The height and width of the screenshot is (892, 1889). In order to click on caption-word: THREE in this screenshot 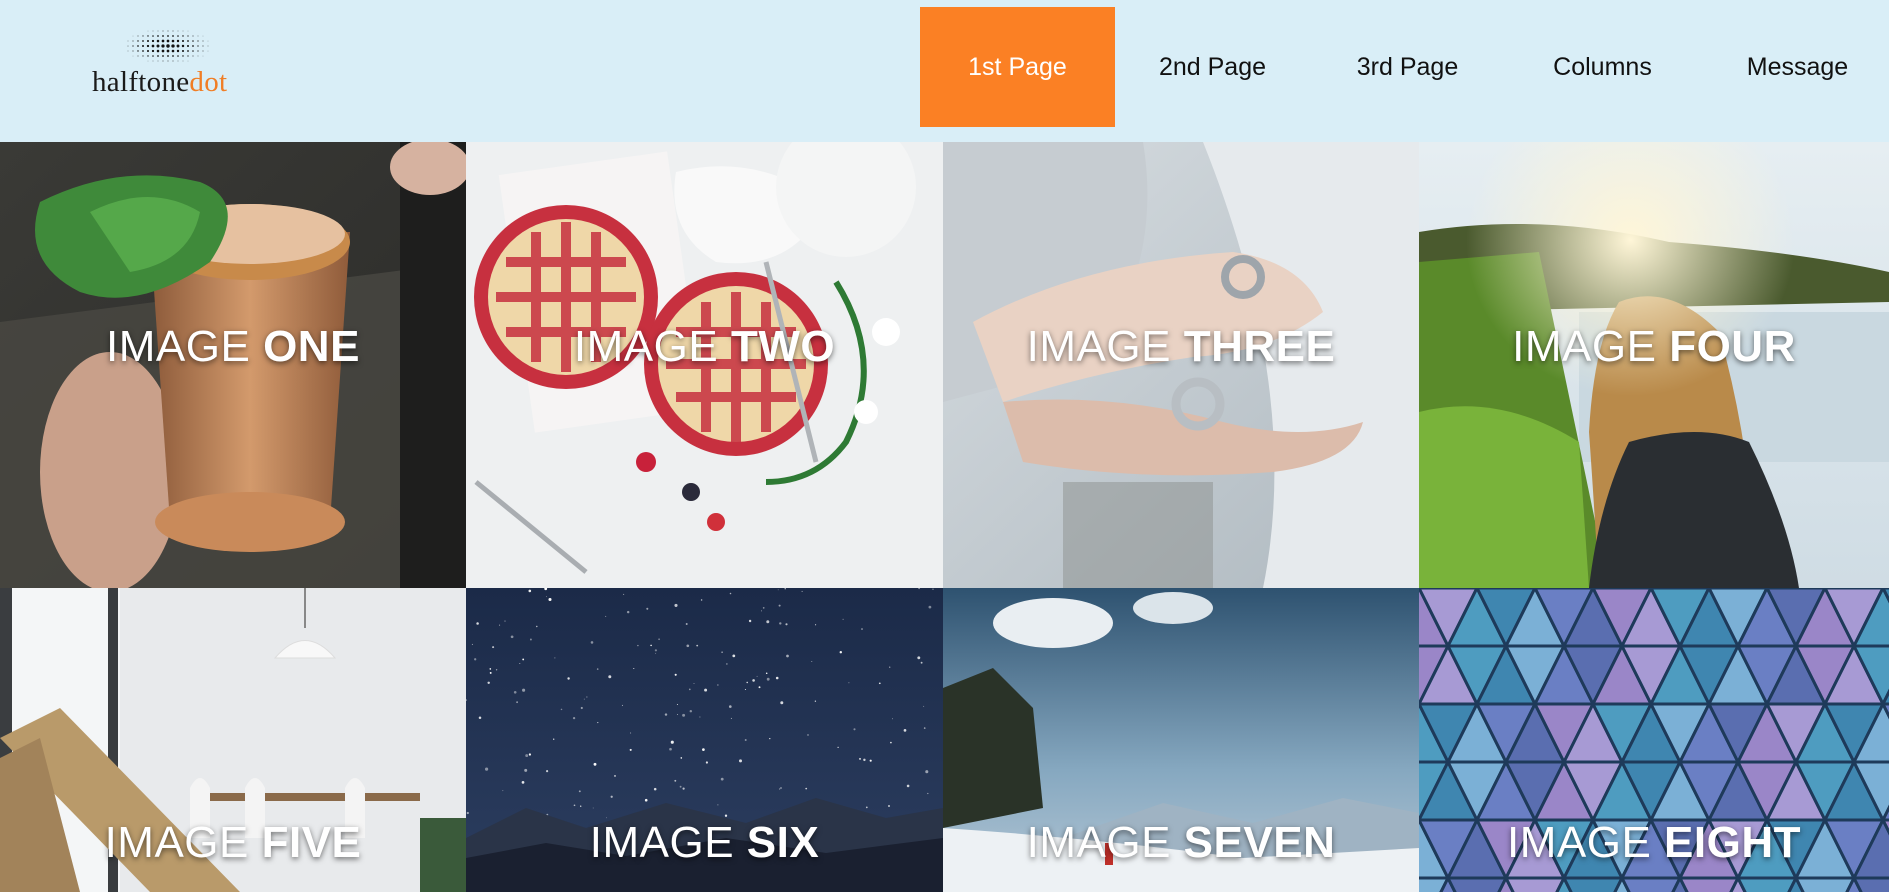, I will do `click(1259, 346)`.